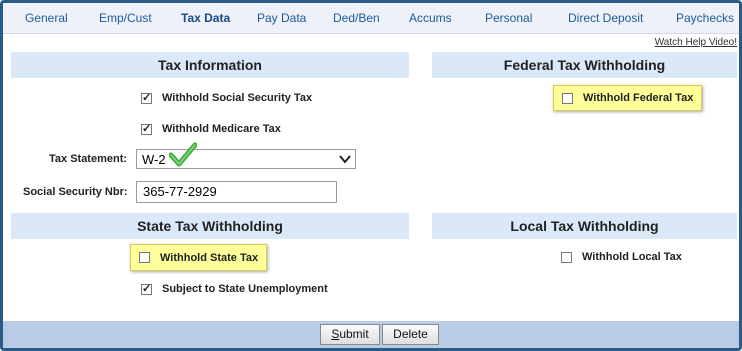 The height and width of the screenshot is (351, 742). Describe the element at coordinates (144, 257) in the screenshot. I see `withhold-state-tax-checkbox` at that location.